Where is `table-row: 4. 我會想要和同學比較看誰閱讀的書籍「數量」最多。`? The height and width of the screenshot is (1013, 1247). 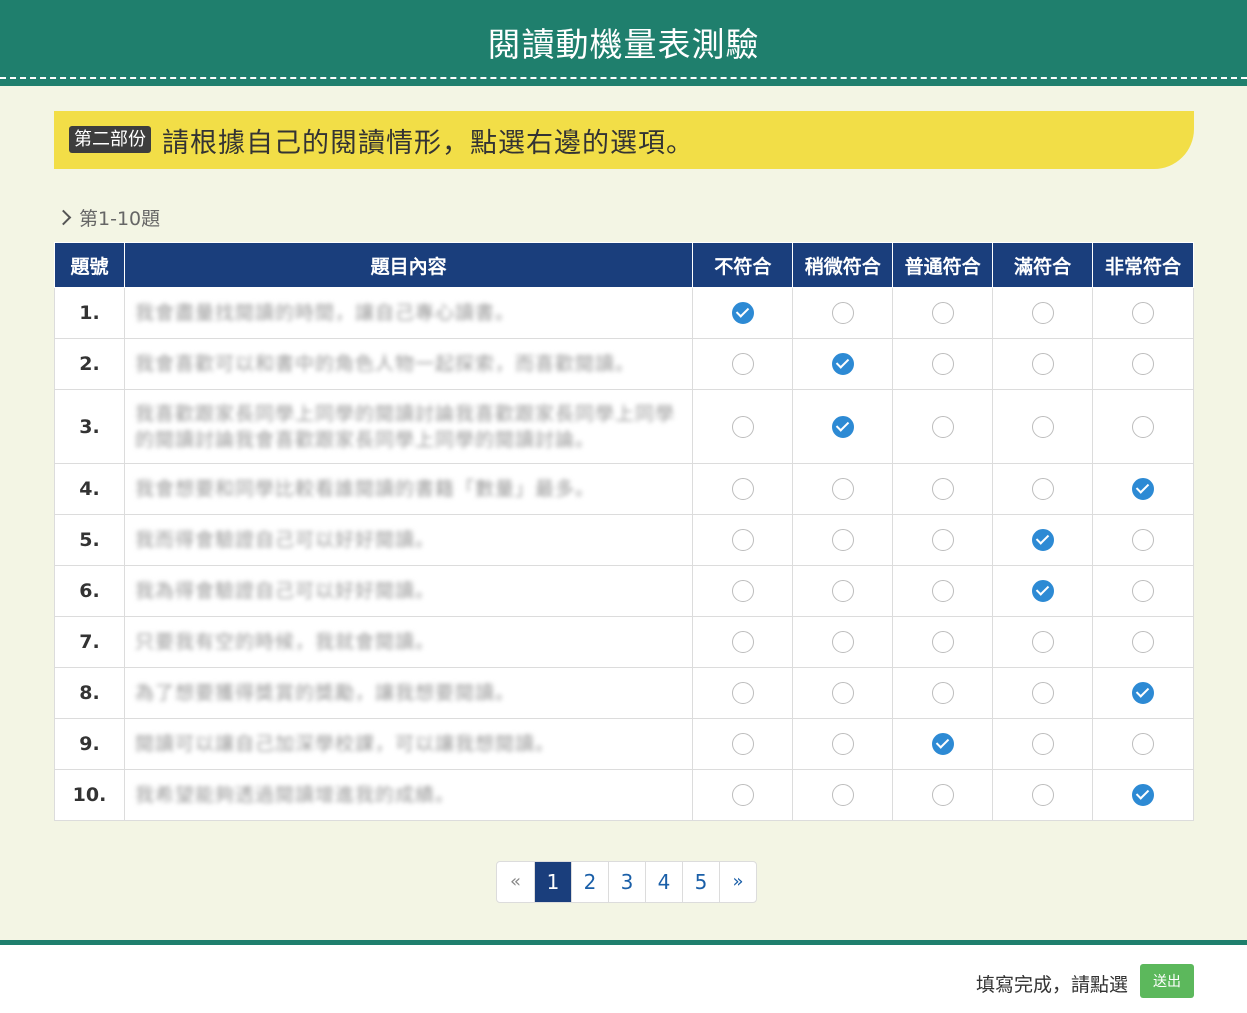 table-row: 4. 我會想要和同學比較看誰閱讀的書籍「數量」最多。 is located at coordinates (624, 489).